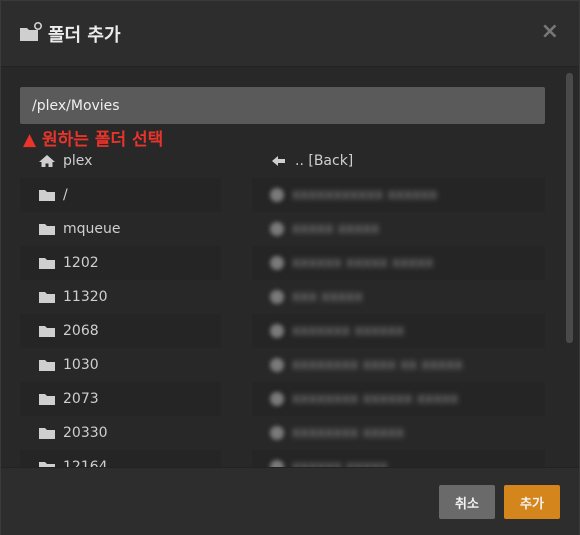  I want to click on folder-label: 2068, so click(81, 331).